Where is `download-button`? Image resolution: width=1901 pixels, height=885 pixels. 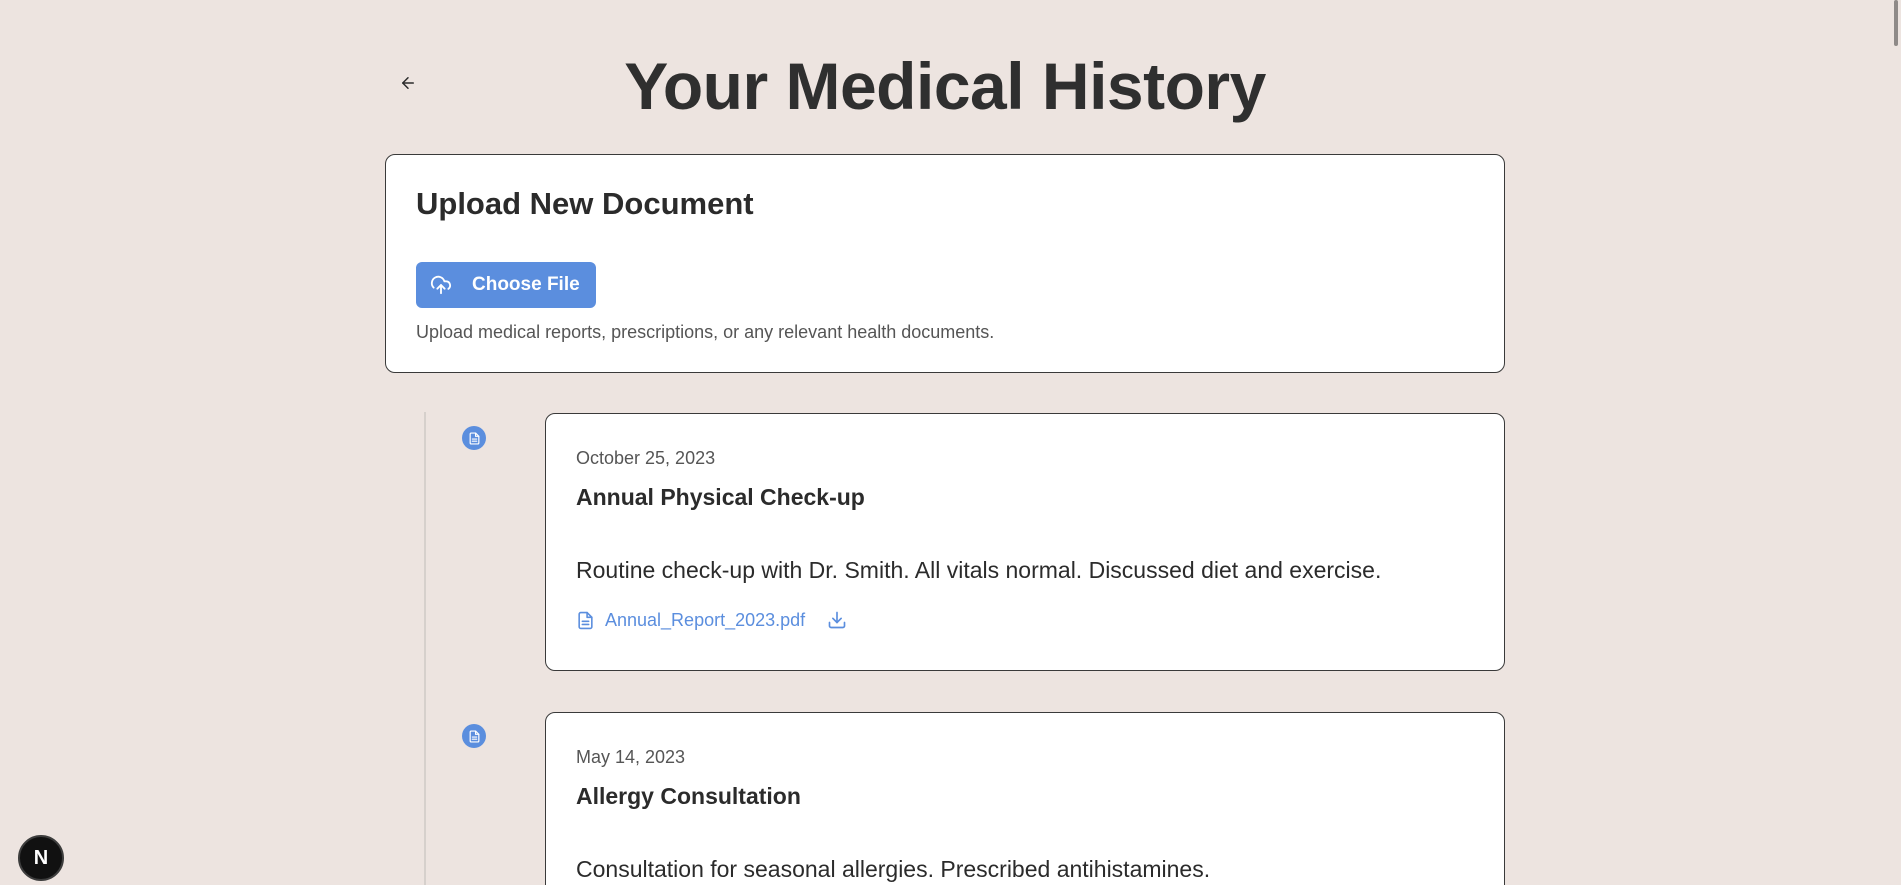
download-button is located at coordinates (837, 620).